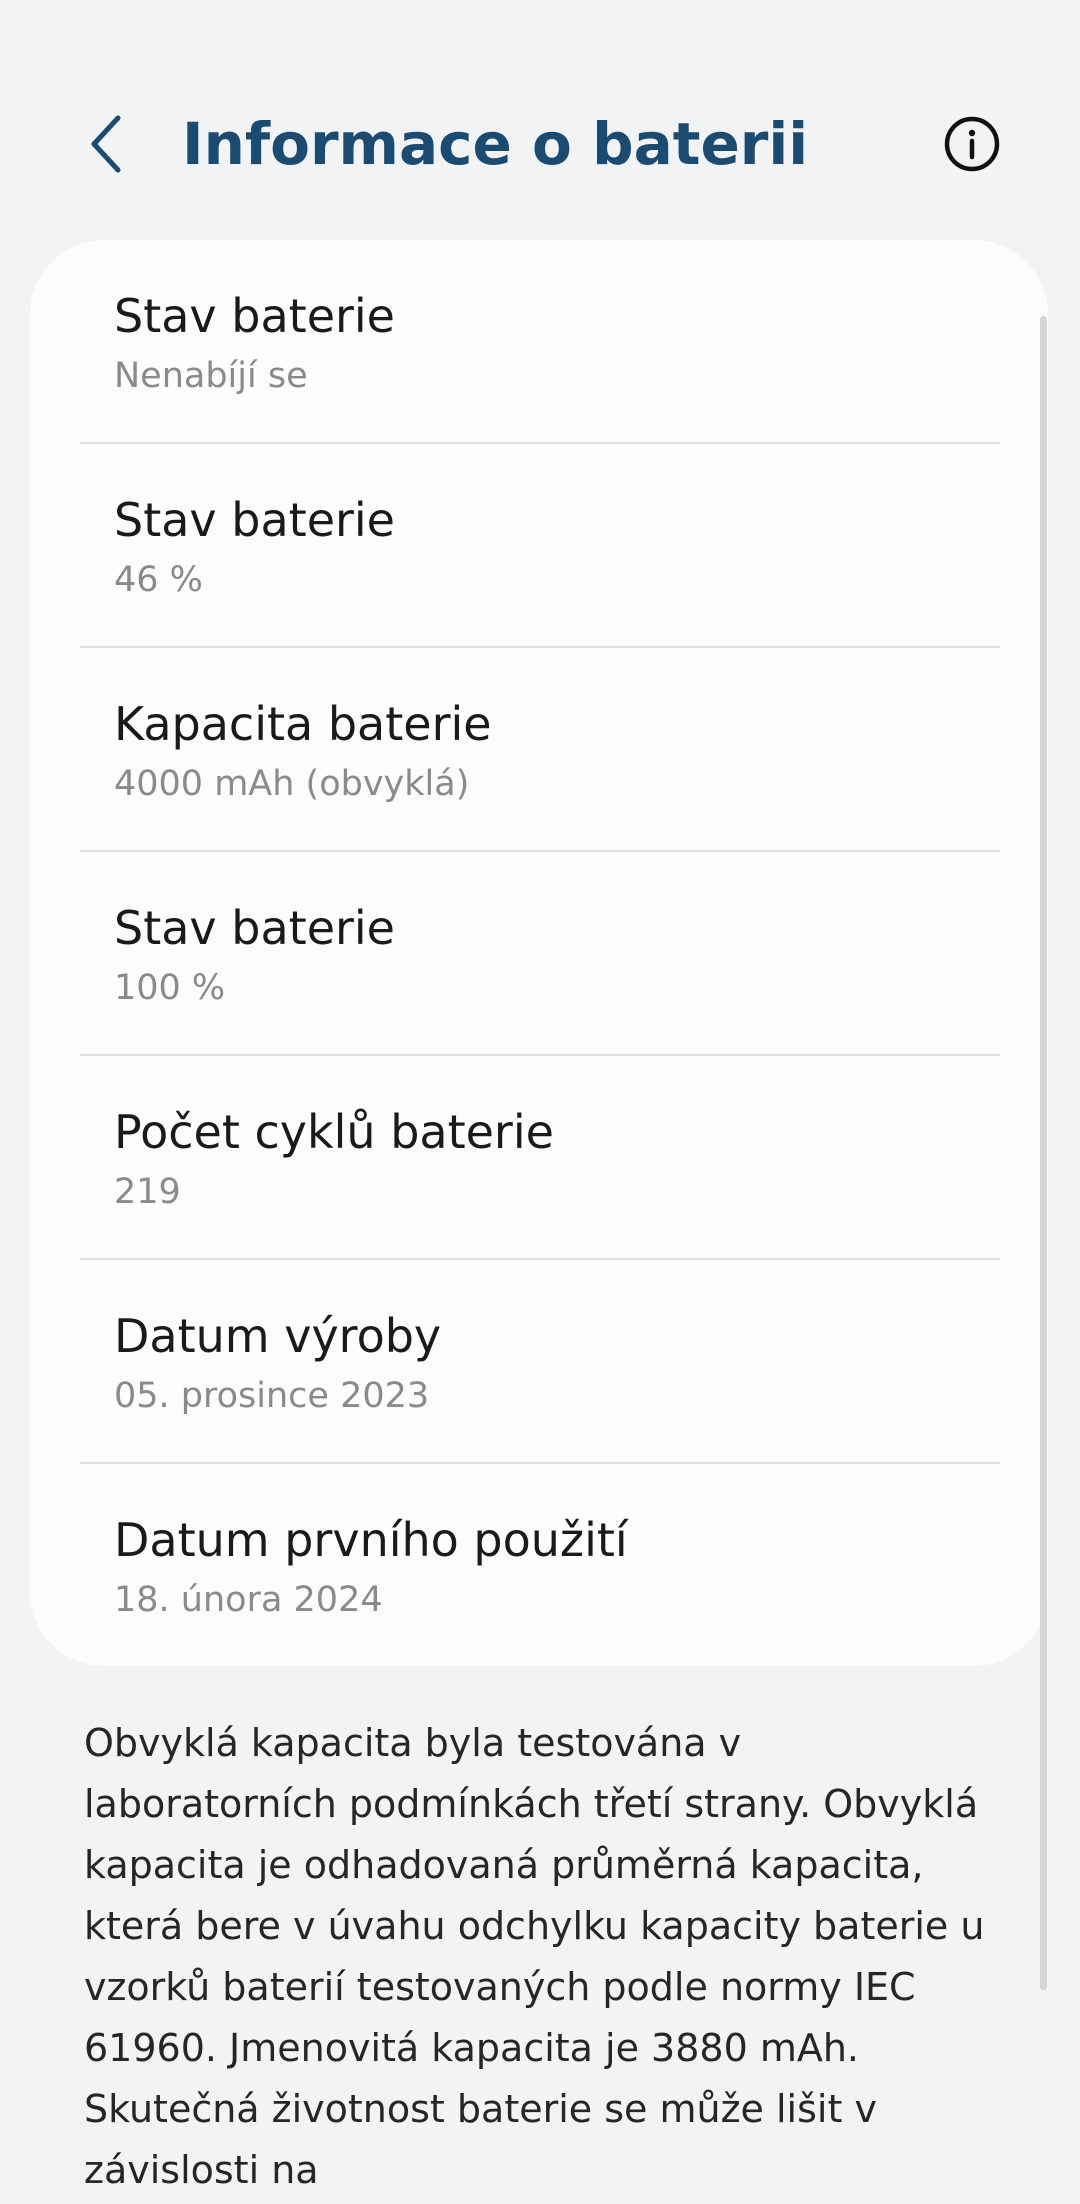 This screenshot has width=1080, height=2204. What do you see at coordinates (540, 342) in the screenshot?
I see `list-item-charging-status: Stav baterie Nenabíjí se` at bounding box center [540, 342].